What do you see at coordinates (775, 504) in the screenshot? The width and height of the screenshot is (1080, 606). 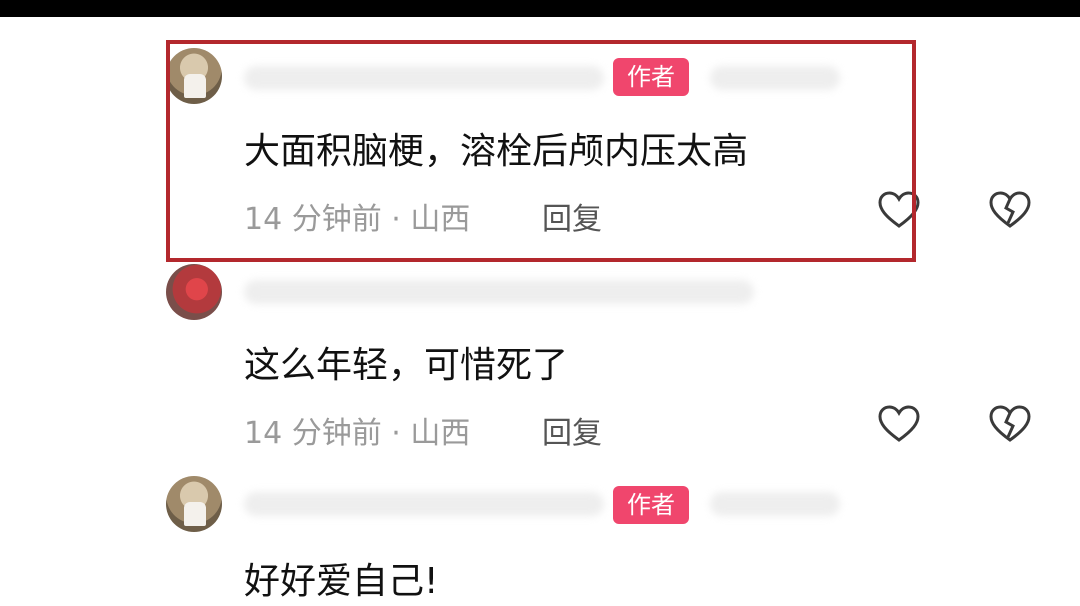 I see `username-blurred-extra` at bounding box center [775, 504].